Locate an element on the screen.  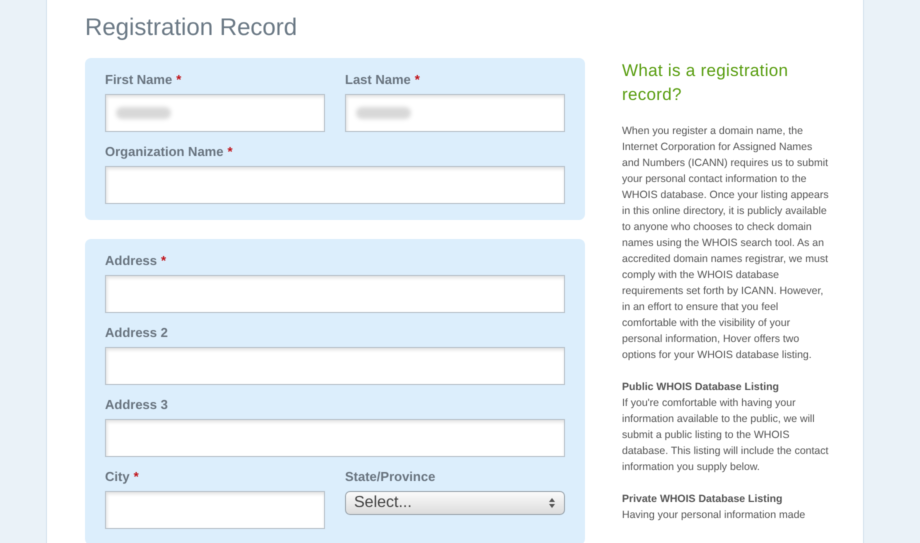
field-label: Organization Name is located at coordinates (164, 151).